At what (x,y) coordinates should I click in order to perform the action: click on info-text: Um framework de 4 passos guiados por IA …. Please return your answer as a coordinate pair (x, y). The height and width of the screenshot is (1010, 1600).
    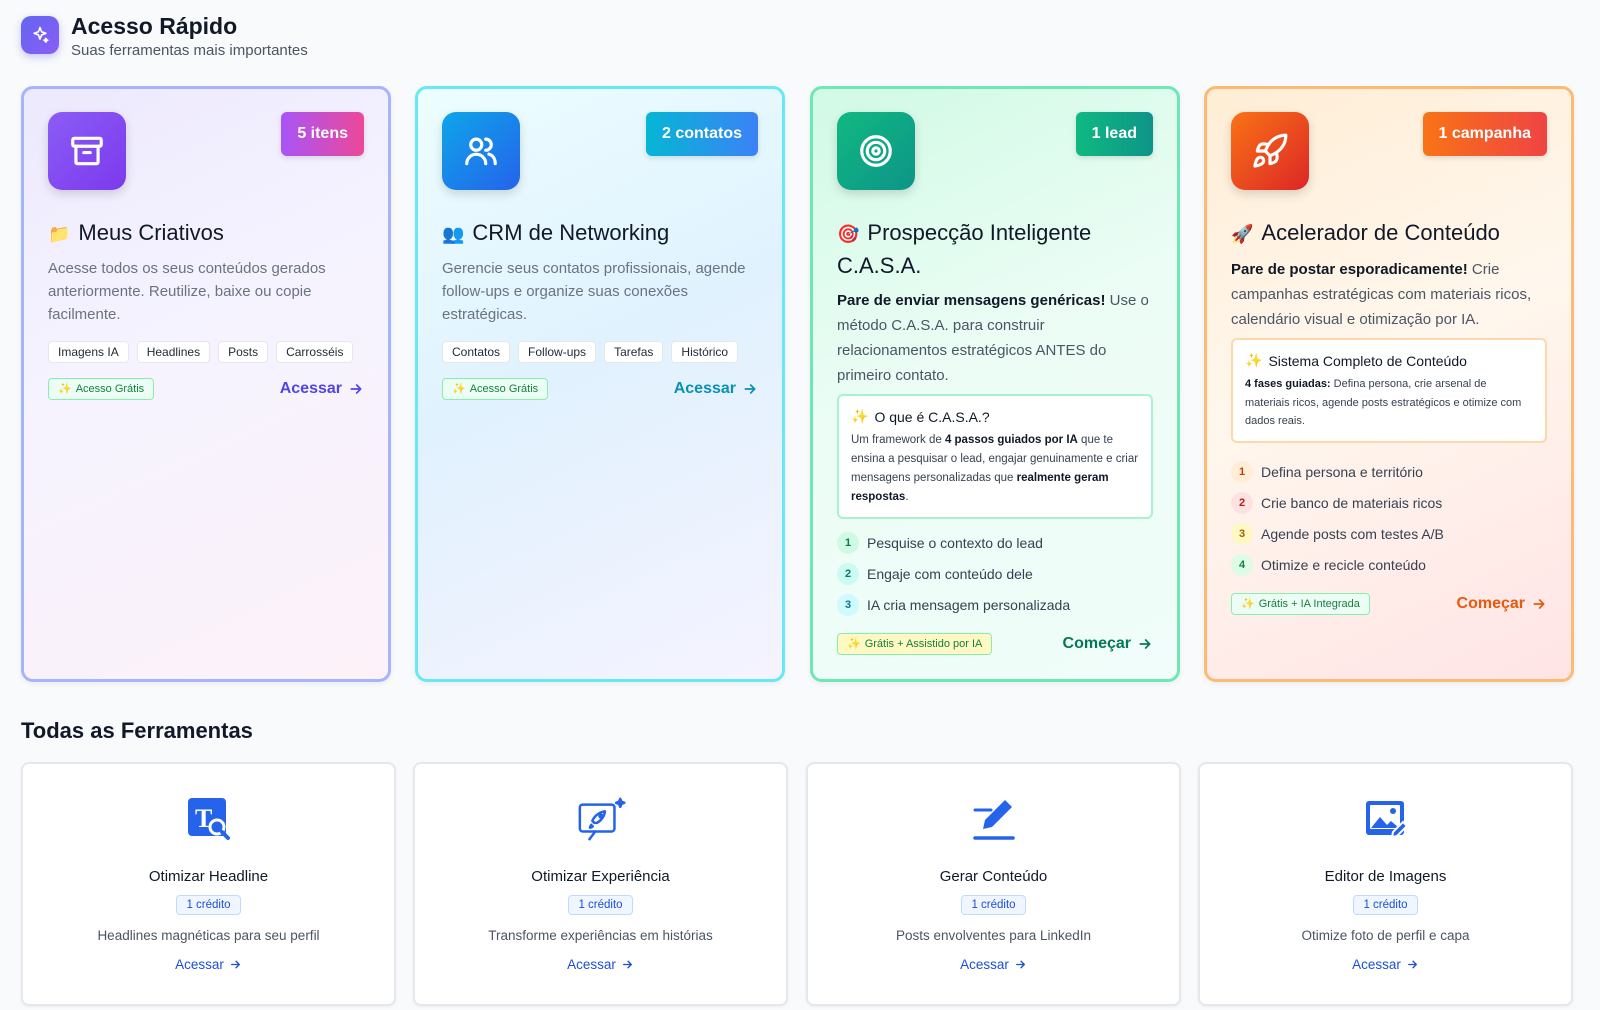
    Looking at the image, I should click on (995, 468).